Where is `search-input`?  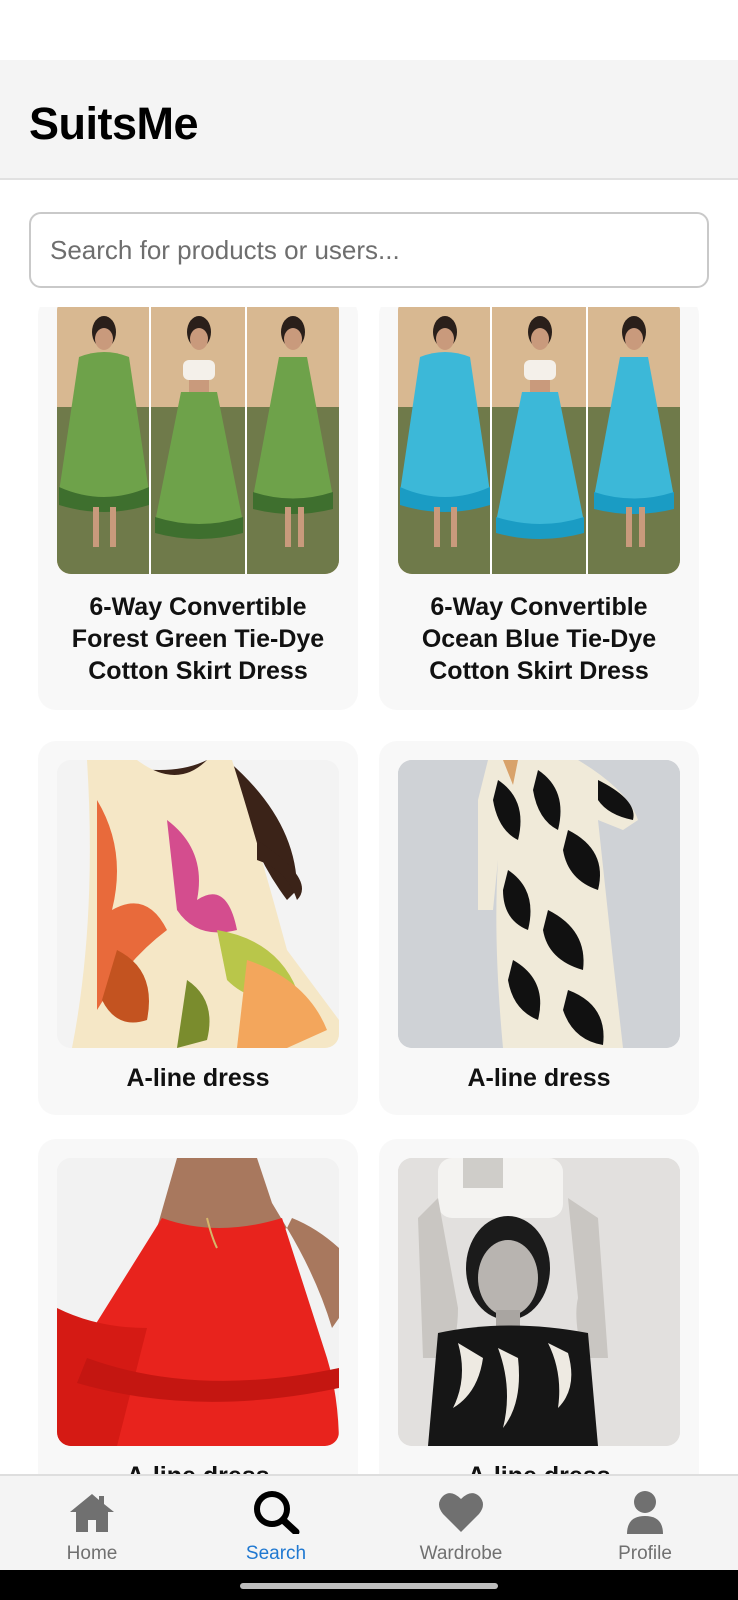 search-input is located at coordinates (369, 250).